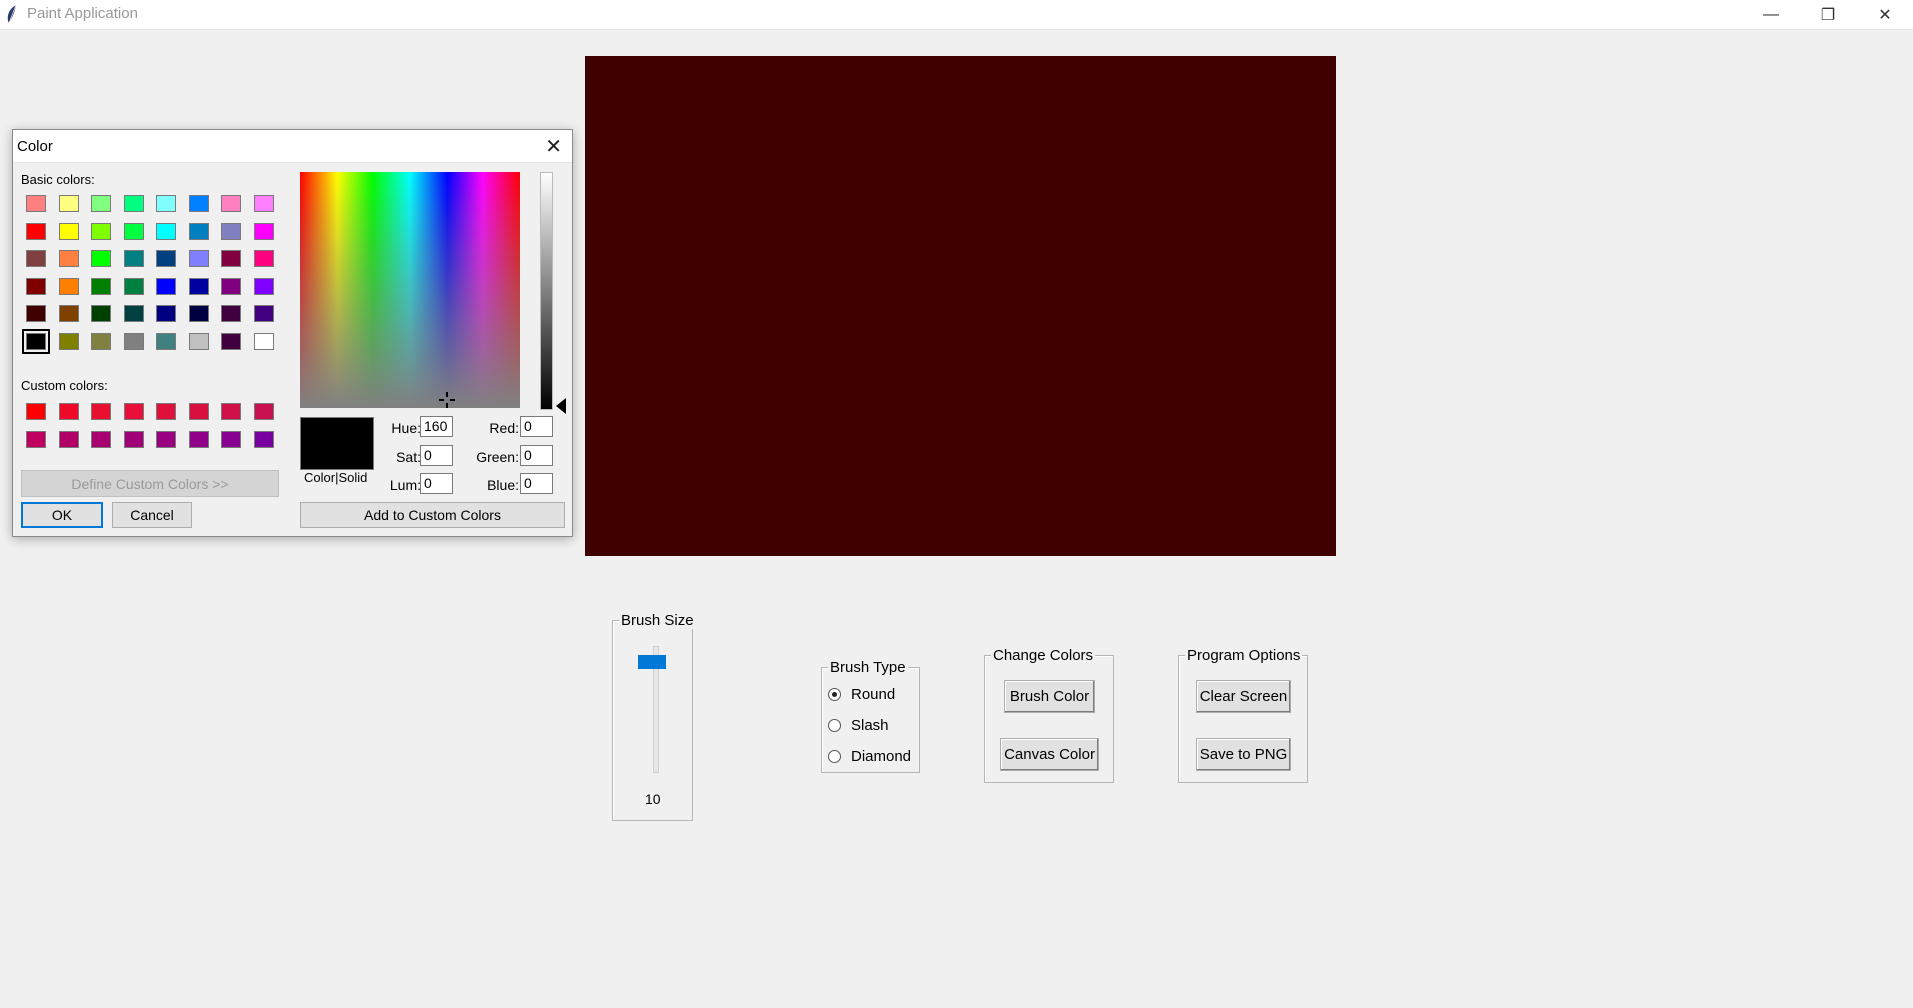 The width and height of the screenshot is (1913, 1008). What do you see at coordinates (861, 694) in the screenshot?
I see `radio-round: Round` at bounding box center [861, 694].